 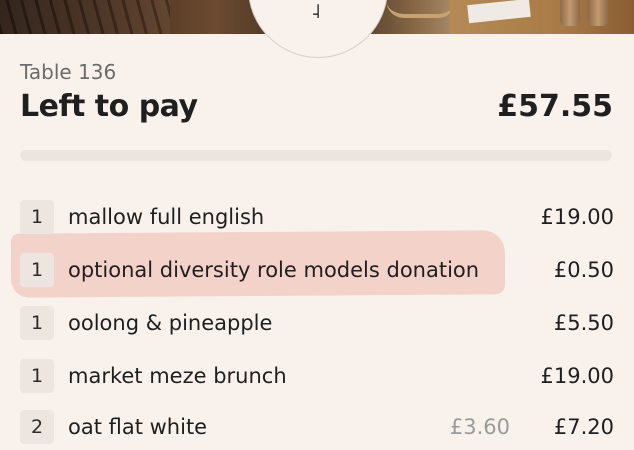 What do you see at coordinates (583, 323) in the screenshot?
I see `item-price: £5.50` at bounding box center [583, 323].